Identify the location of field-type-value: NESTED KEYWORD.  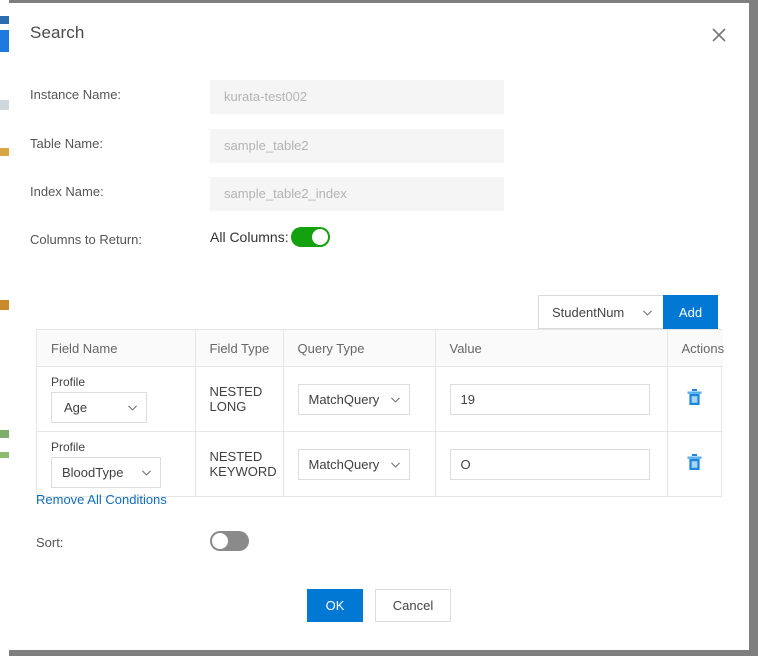
(243, 464).